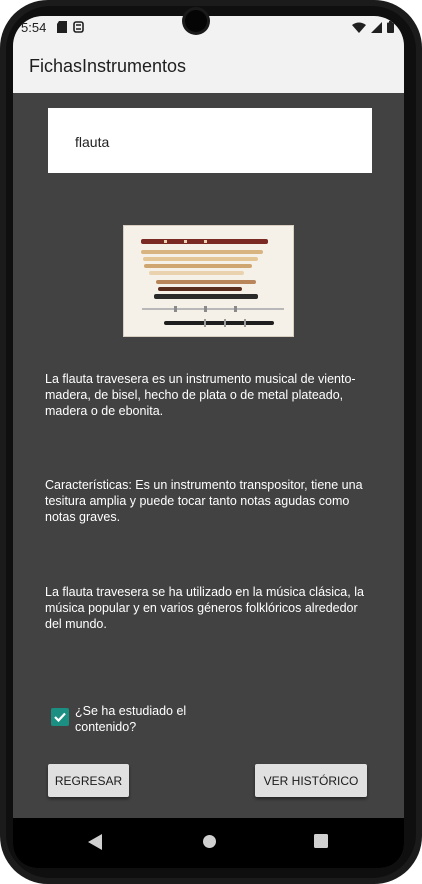 This screenshot has width=422, height=884. Describe the element at coordinates (321, 841) in the screenshot. I see `recents-icon` at that location.